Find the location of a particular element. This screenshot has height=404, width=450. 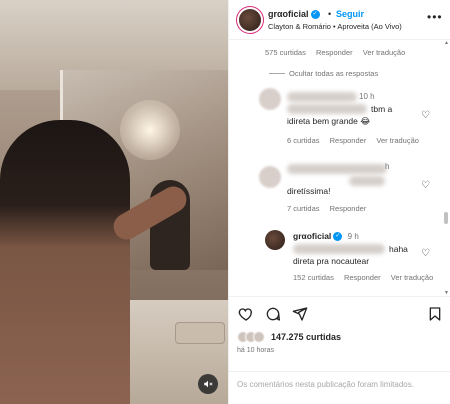

like-button is located at coordinates (246, 314).